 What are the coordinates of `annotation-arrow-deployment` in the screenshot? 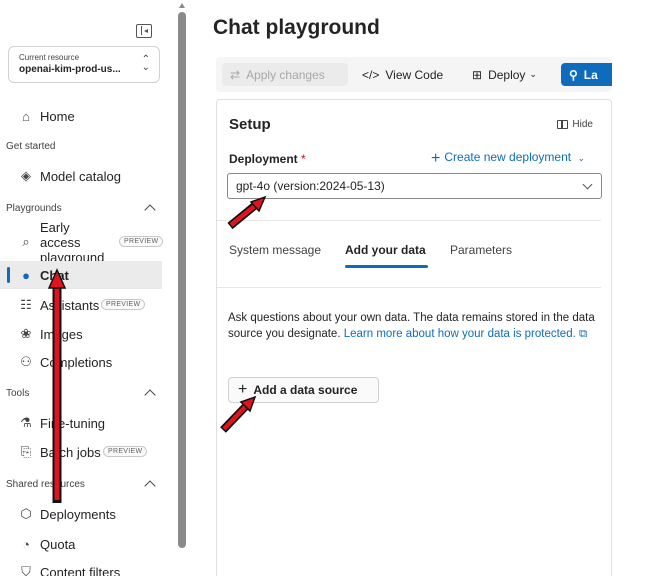 It's located at (247, 212).